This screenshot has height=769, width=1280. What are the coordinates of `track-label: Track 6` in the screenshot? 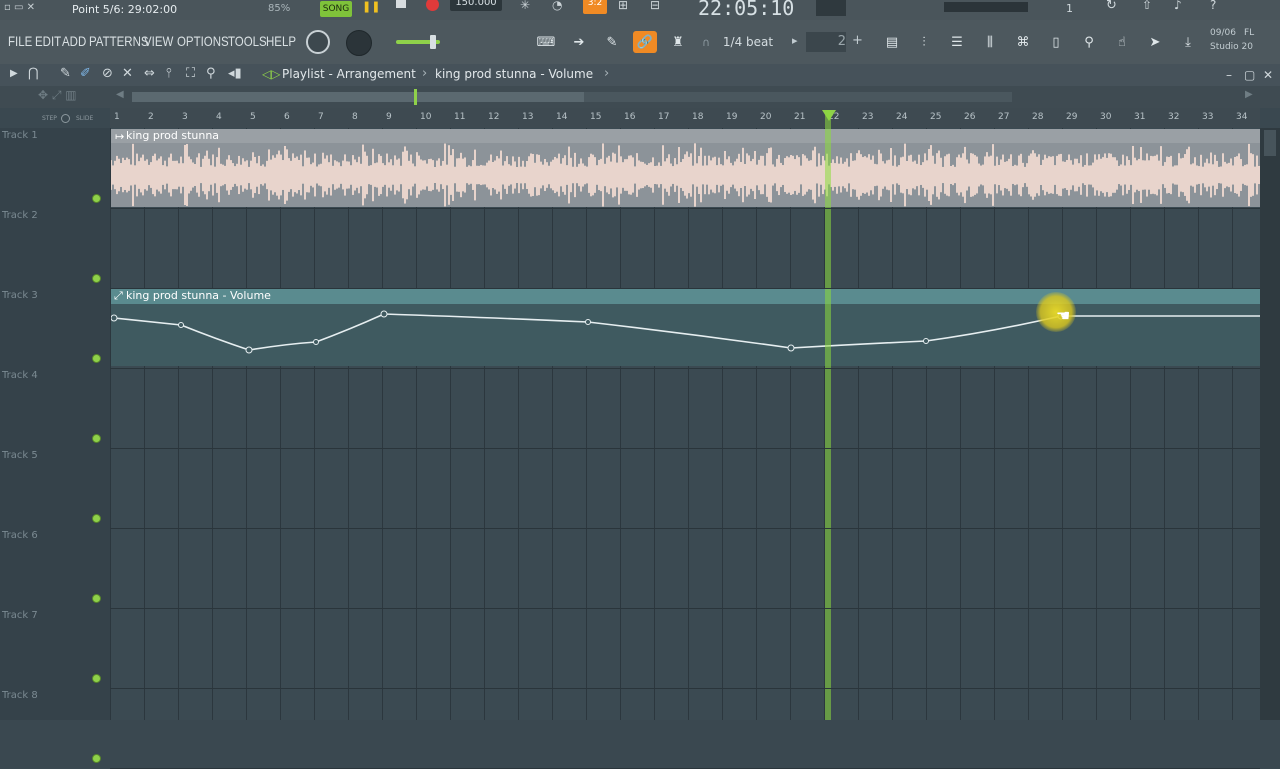 It's located at (20, 535).